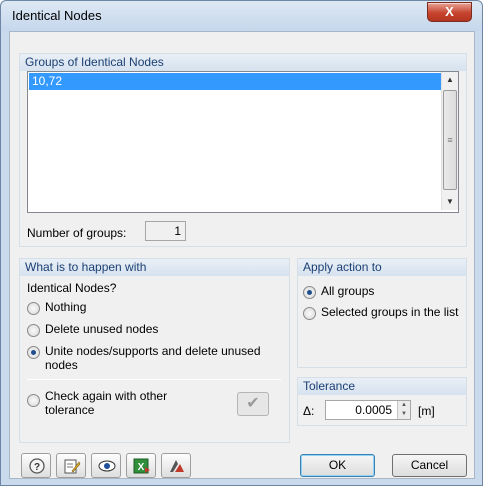 The width and height of the screenshot is (483, 486). Describe the element at coordinates (33, 352) in the screenshot. I see `radio-unite-nodes` at that location.